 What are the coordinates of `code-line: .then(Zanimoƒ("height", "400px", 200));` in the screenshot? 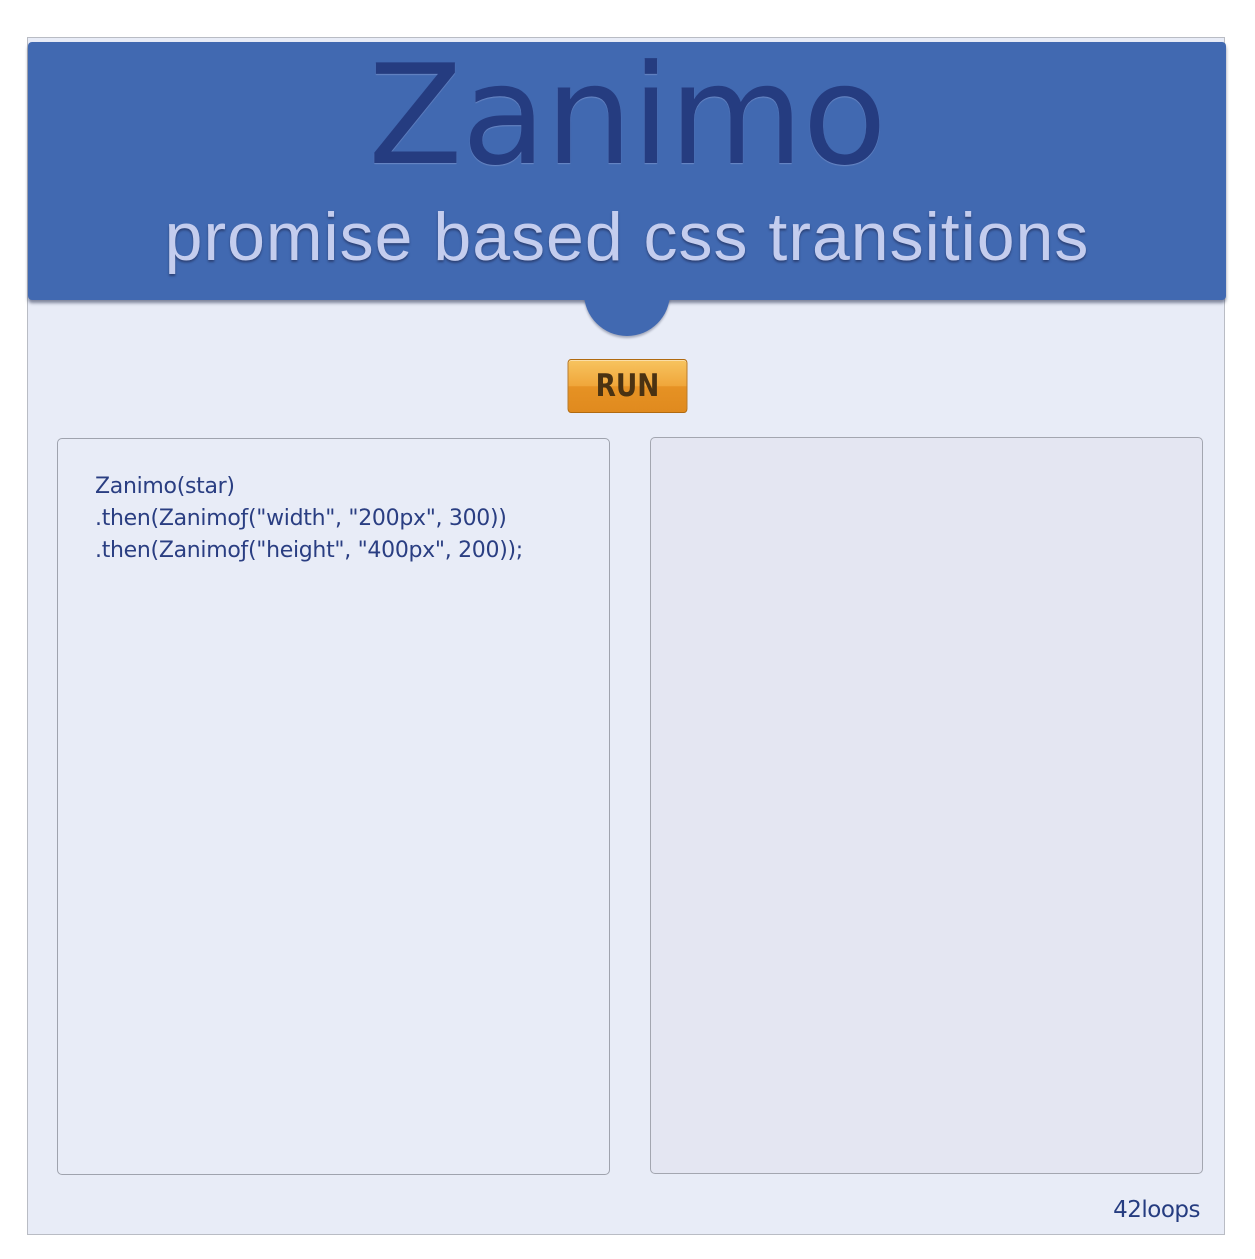 It's located at (309, 550).